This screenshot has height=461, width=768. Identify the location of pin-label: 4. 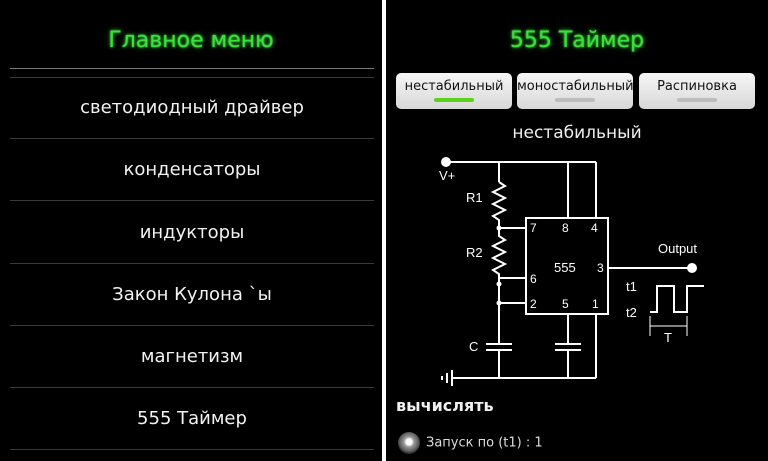
(594, 228).